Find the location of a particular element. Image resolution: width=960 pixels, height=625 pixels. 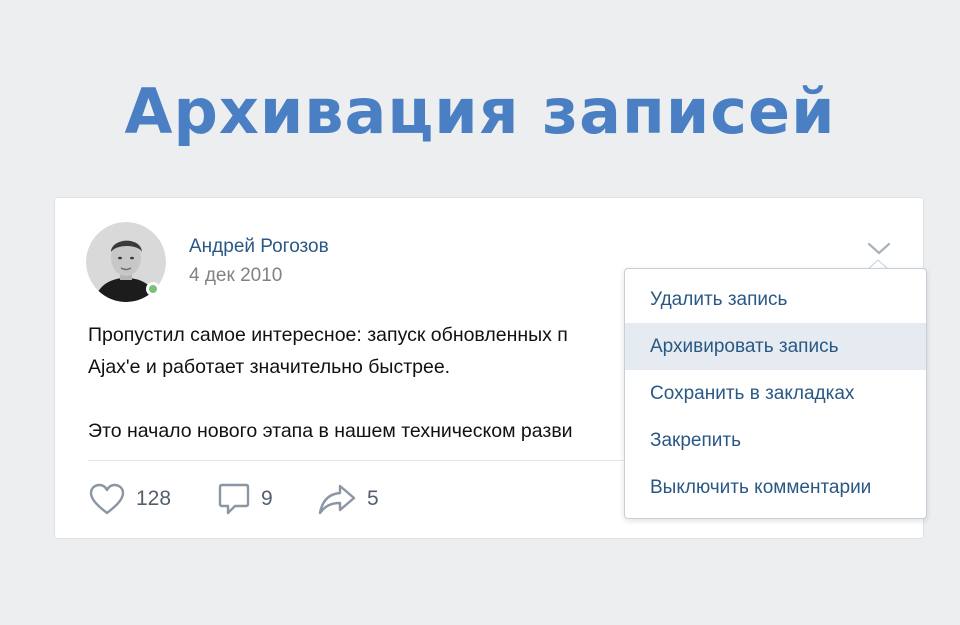

chevron-down-icon is located at coordinates (879, 248).